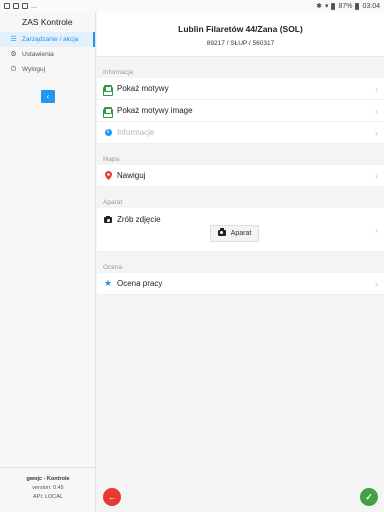 This screenshot has height=512, width=384. What do you see at coordinates (155, 110) in the screenshot?
I see `row-label: Pokaż motywy image` at bounding box center [155, 110].